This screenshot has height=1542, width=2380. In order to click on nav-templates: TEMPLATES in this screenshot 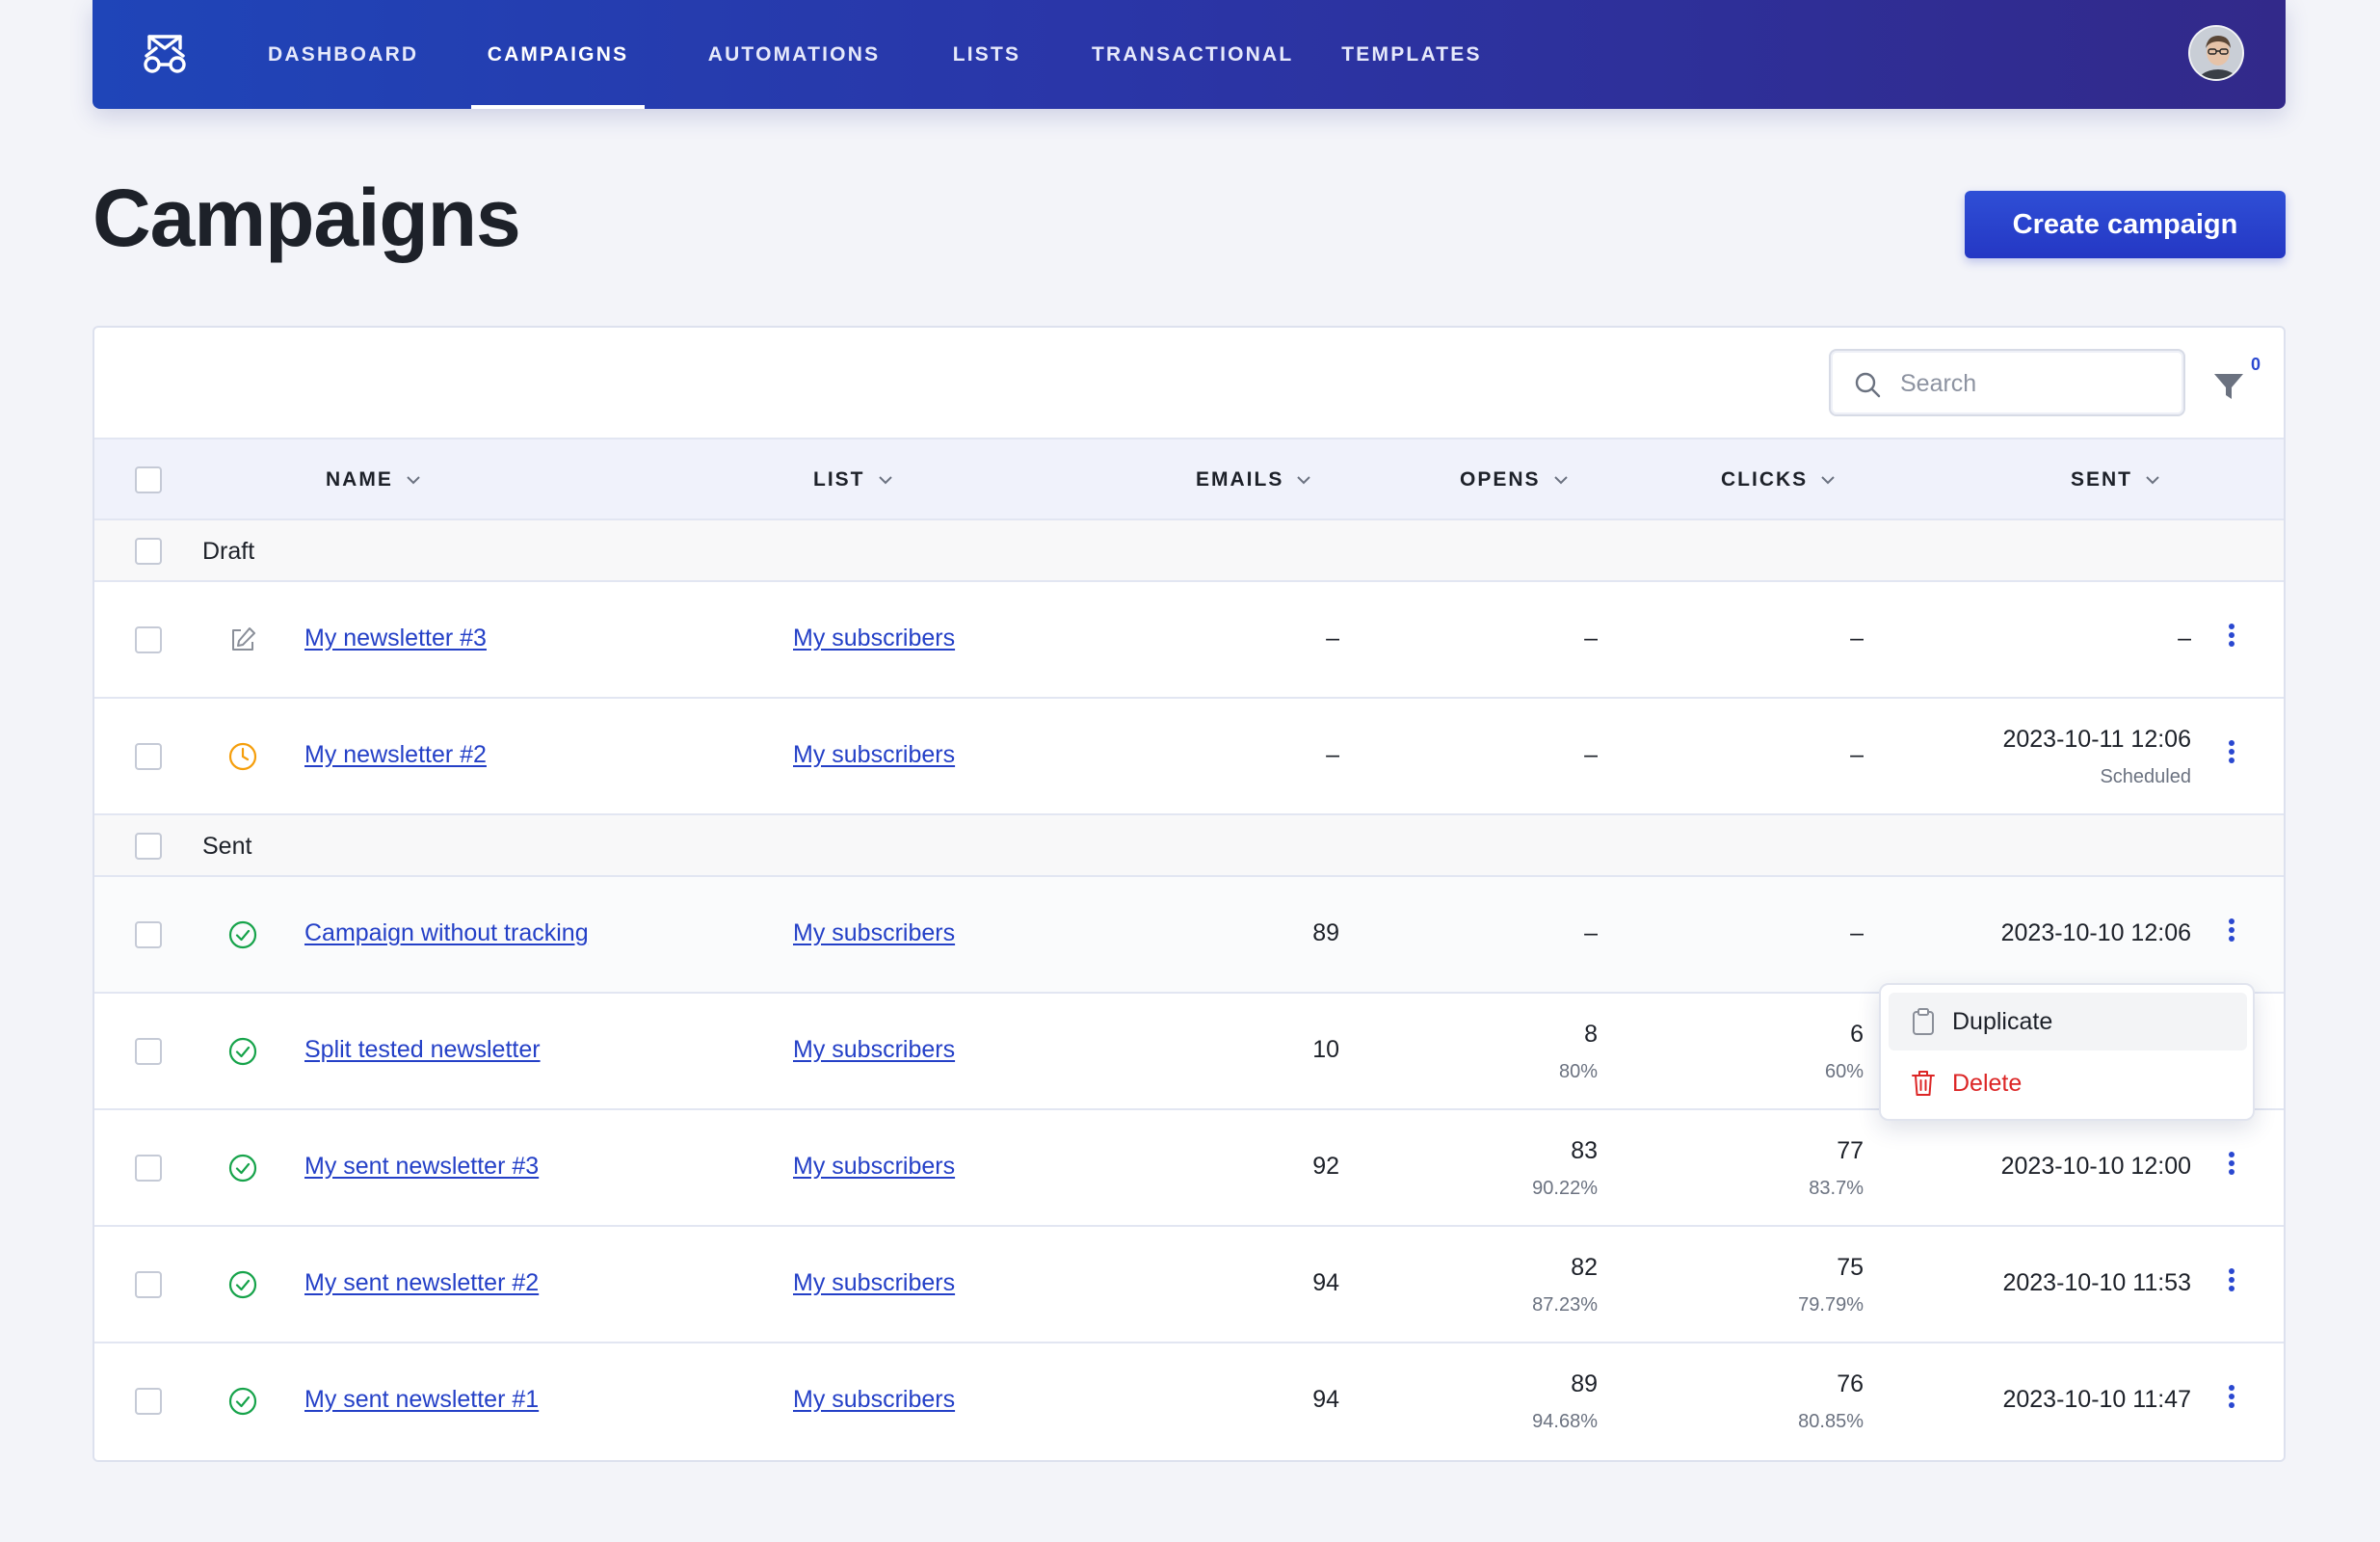, I will do `click(1412, 55)`.